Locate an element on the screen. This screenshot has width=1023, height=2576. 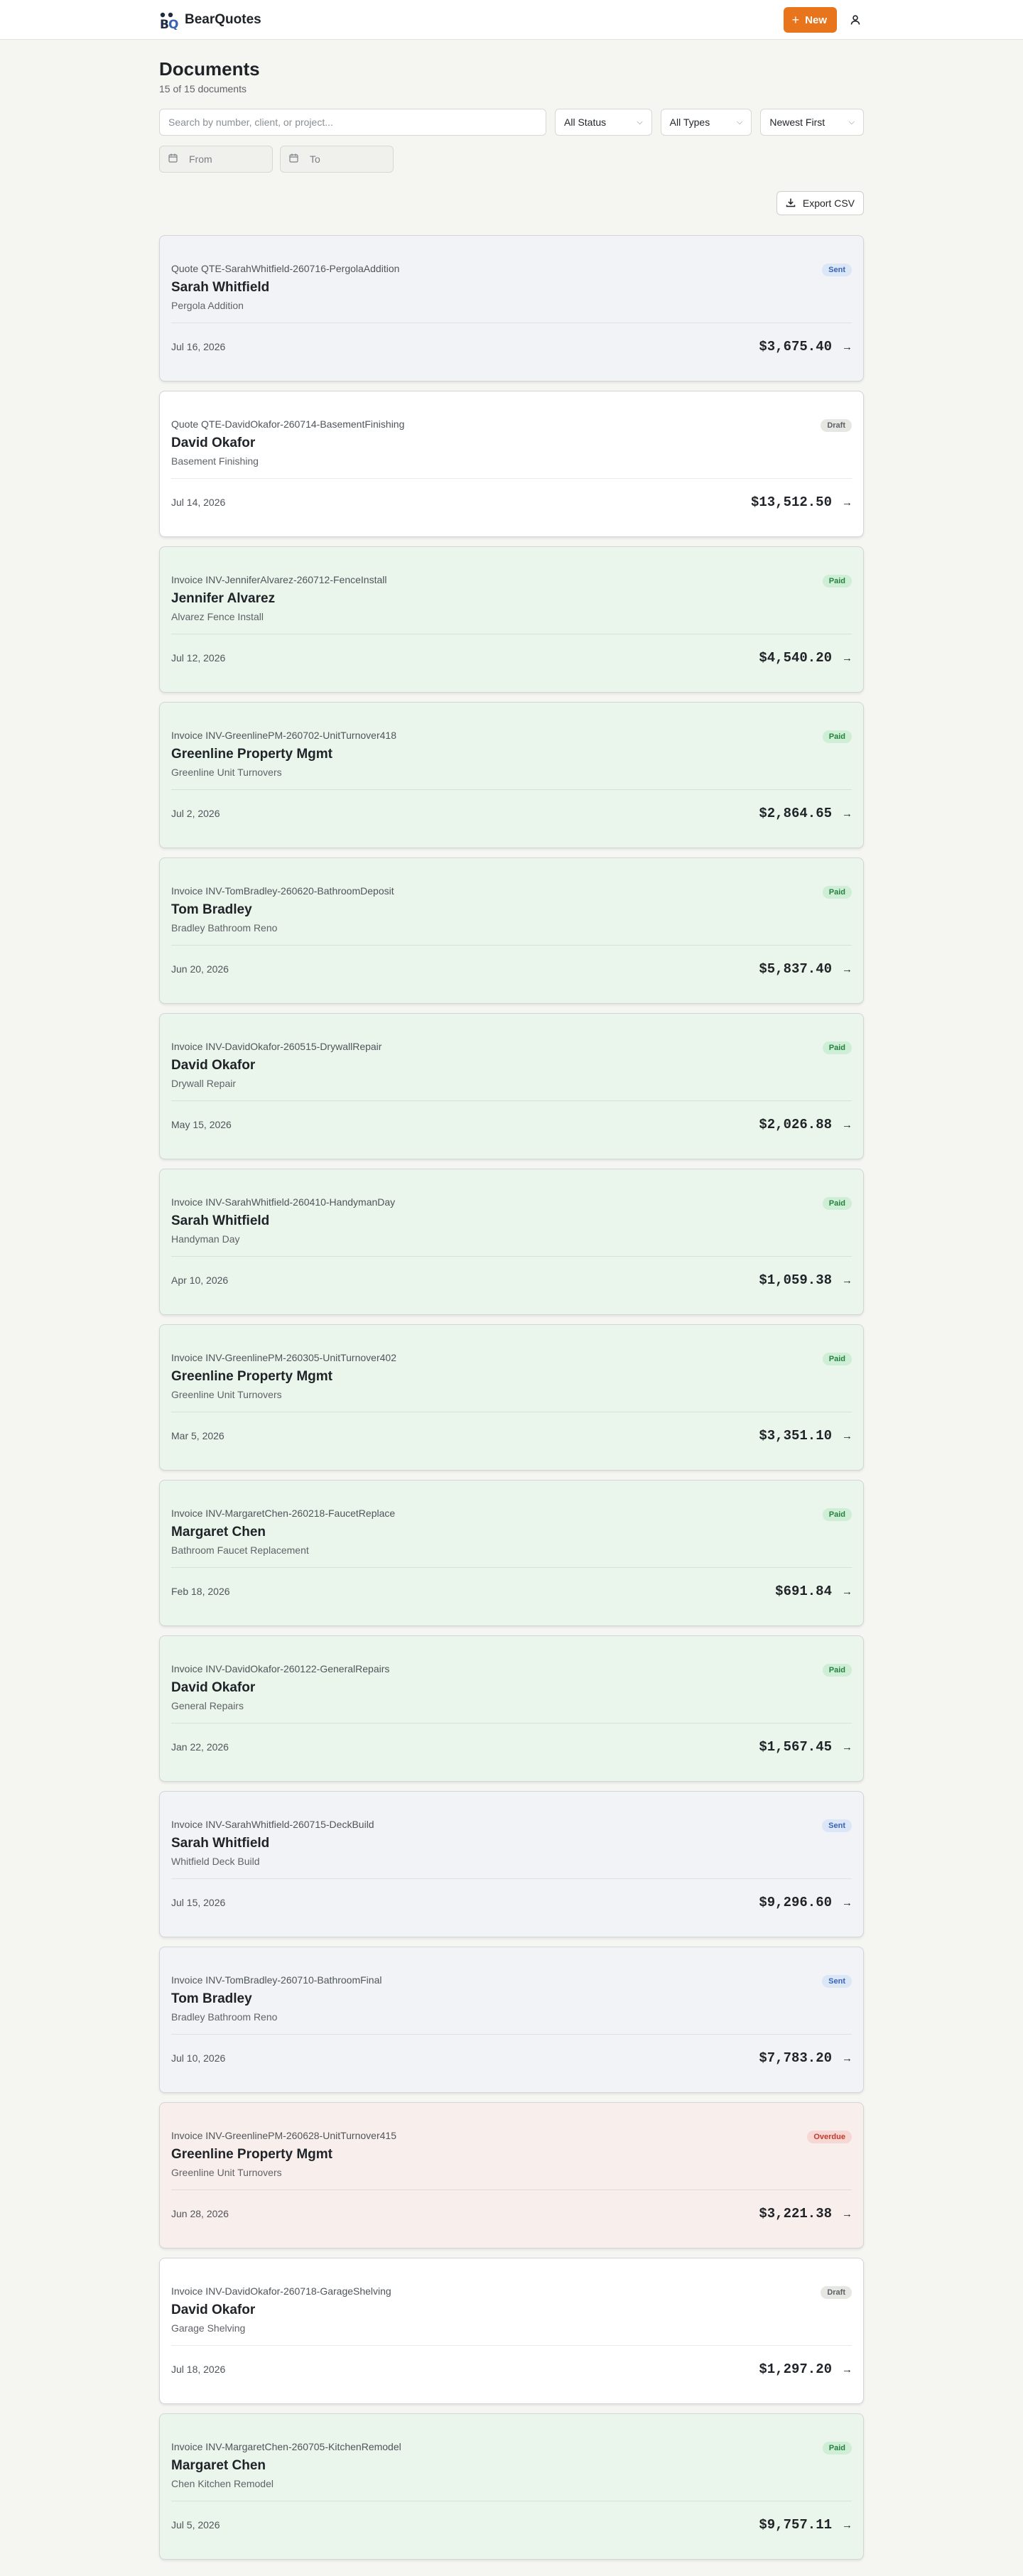
document-amount: $1,297.20 is located at coordinates (795, 2369).